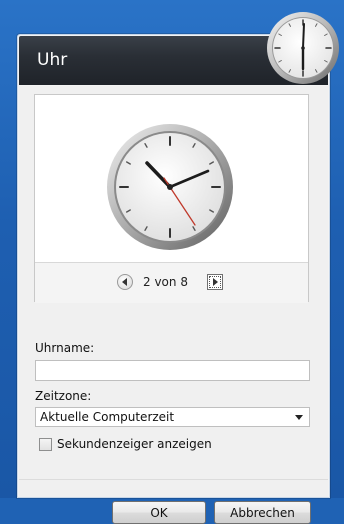 The width and height of the screenshot is (344, 524). Describe the element at coordinates (65, 348) in the screenshot. I see `clock-name-label: Uhrname:` at that location.